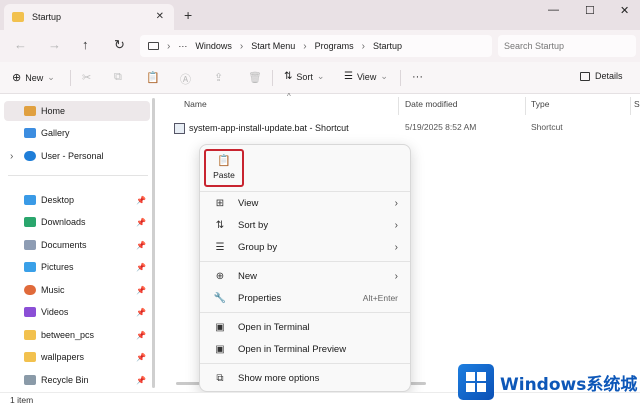 Image resolution: width=640 pixels, height=408 pixels. What do you see at coordinates (30, 156) in the screenshot?
I see `cloud-icon` at bounding box center [30, 156].